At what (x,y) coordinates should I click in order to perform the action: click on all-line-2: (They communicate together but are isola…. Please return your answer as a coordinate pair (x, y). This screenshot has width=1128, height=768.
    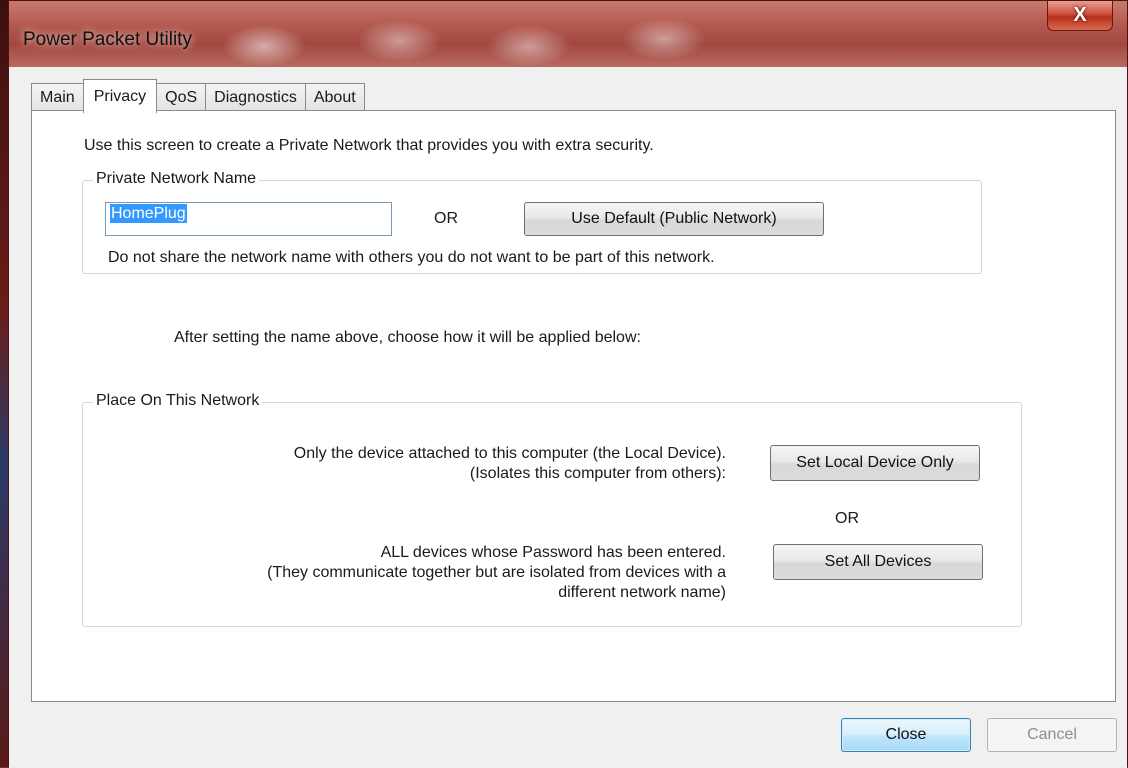
    Looking at the image, I should click on (496, 572).